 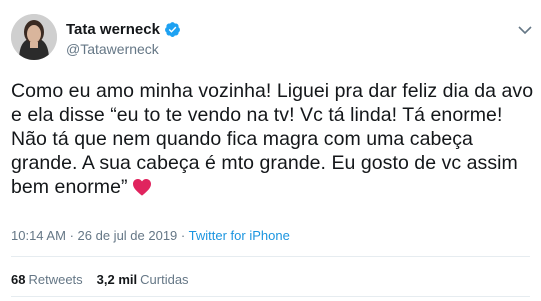 What do you see at coordinates (38, 235) in the screenshot?
I see `tweet-time: 10:14 AM` at bounding box center [38, 235].